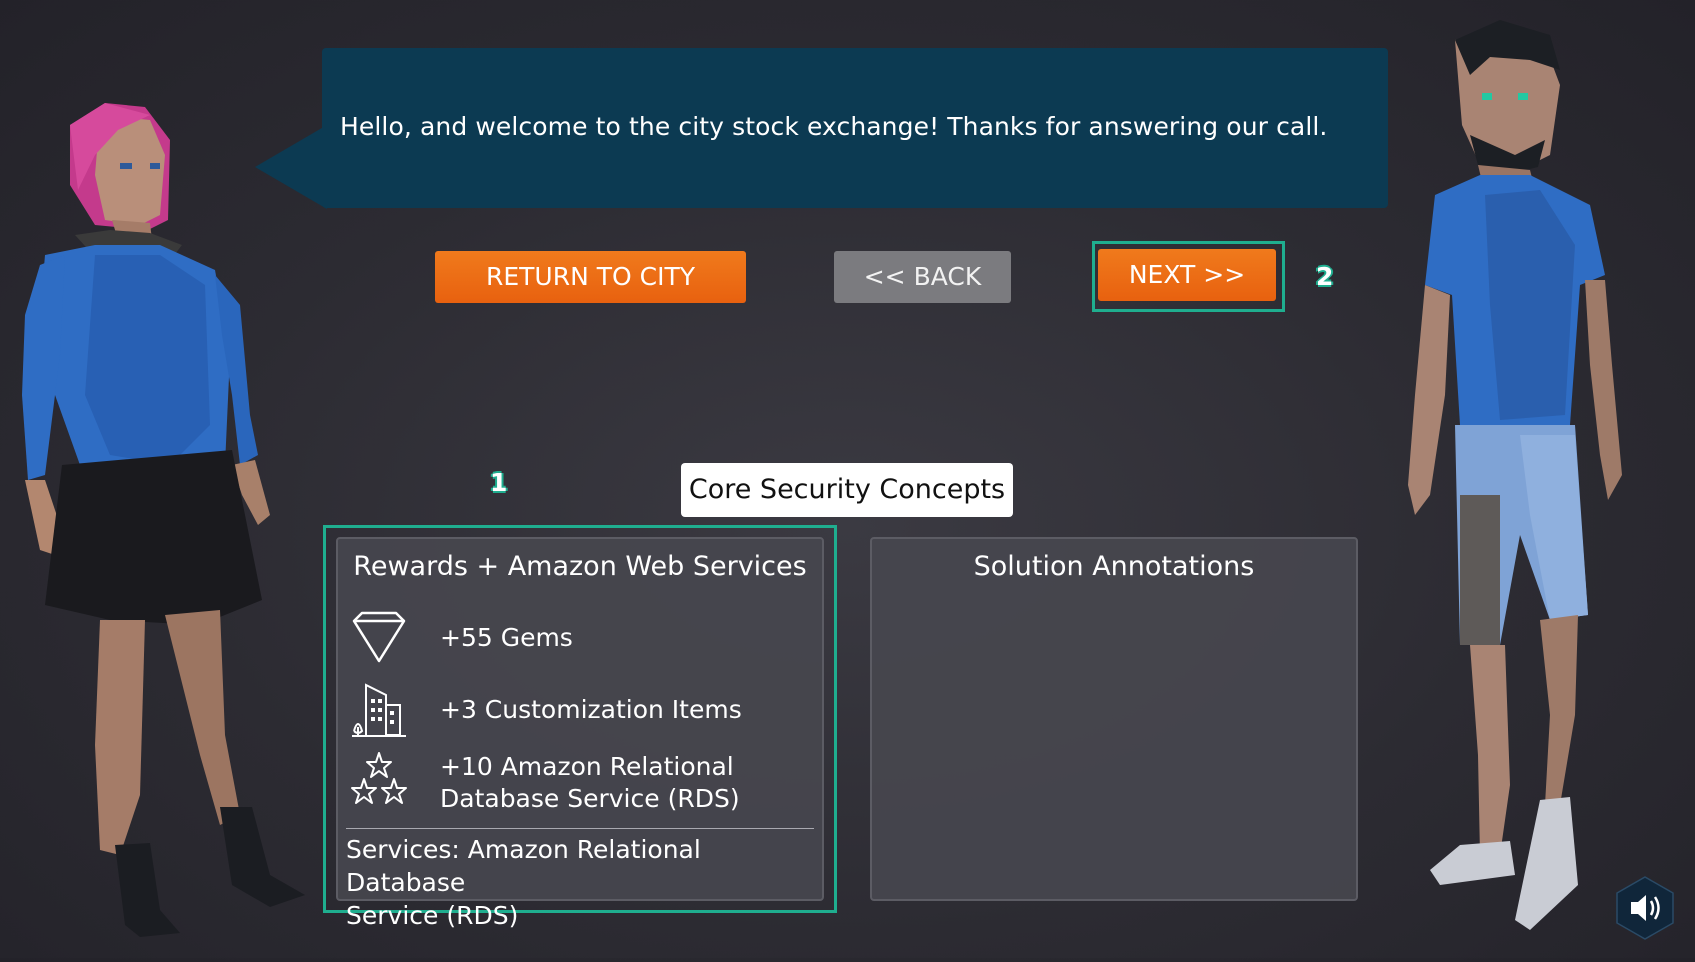 This screenshot has width=1695, height=962. What do you see at coordinates (1114, 566) in the screenshot?
I see `solutions-panel-title: Solution Annotations` at bounding box center [1114, 566].